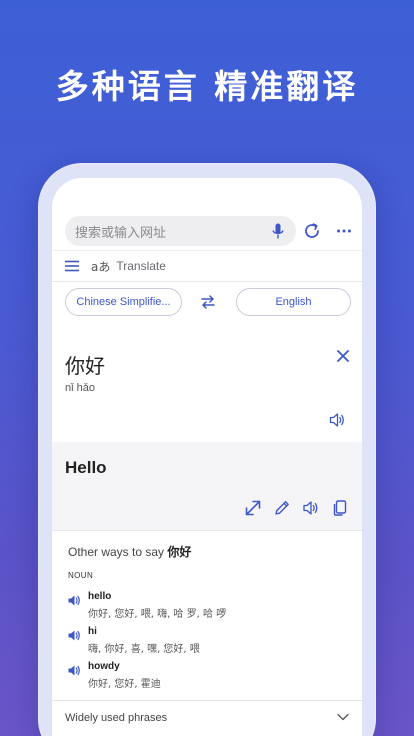  Describe the element at coordinates (344, 231) in the screenshot. I see `more-icon` at that location.